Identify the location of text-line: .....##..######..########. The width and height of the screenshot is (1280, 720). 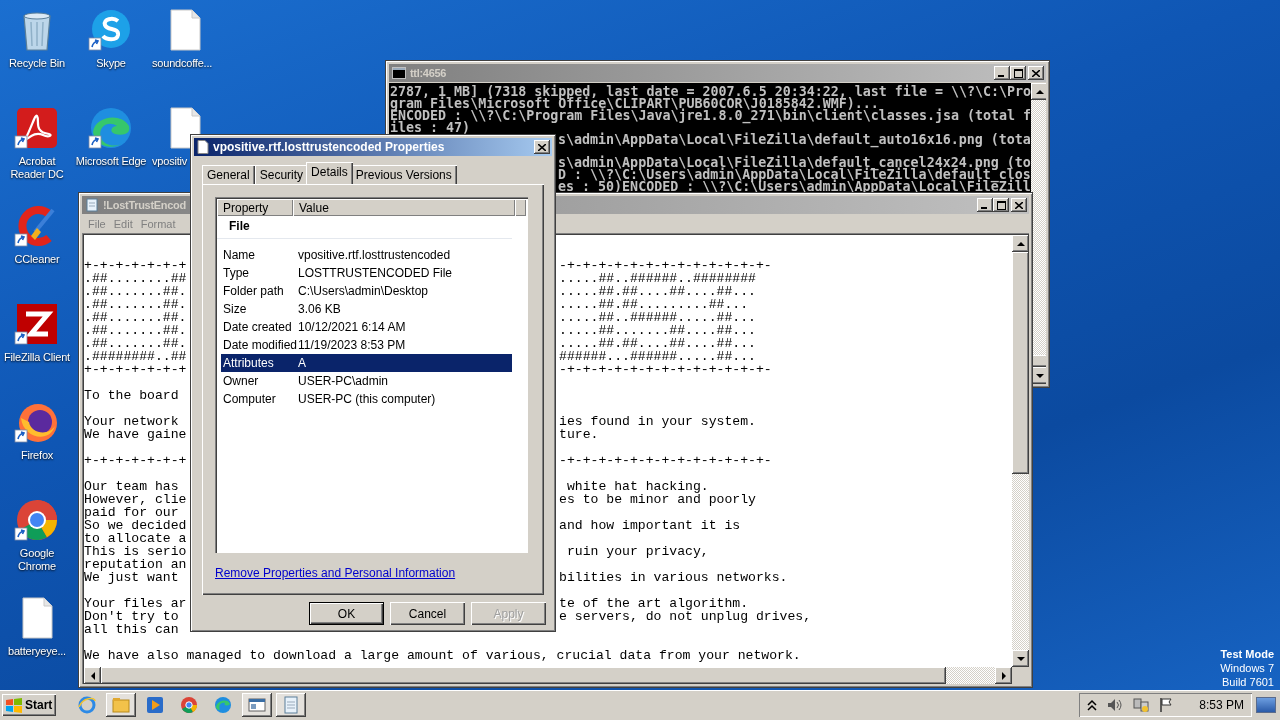
(657, 278).